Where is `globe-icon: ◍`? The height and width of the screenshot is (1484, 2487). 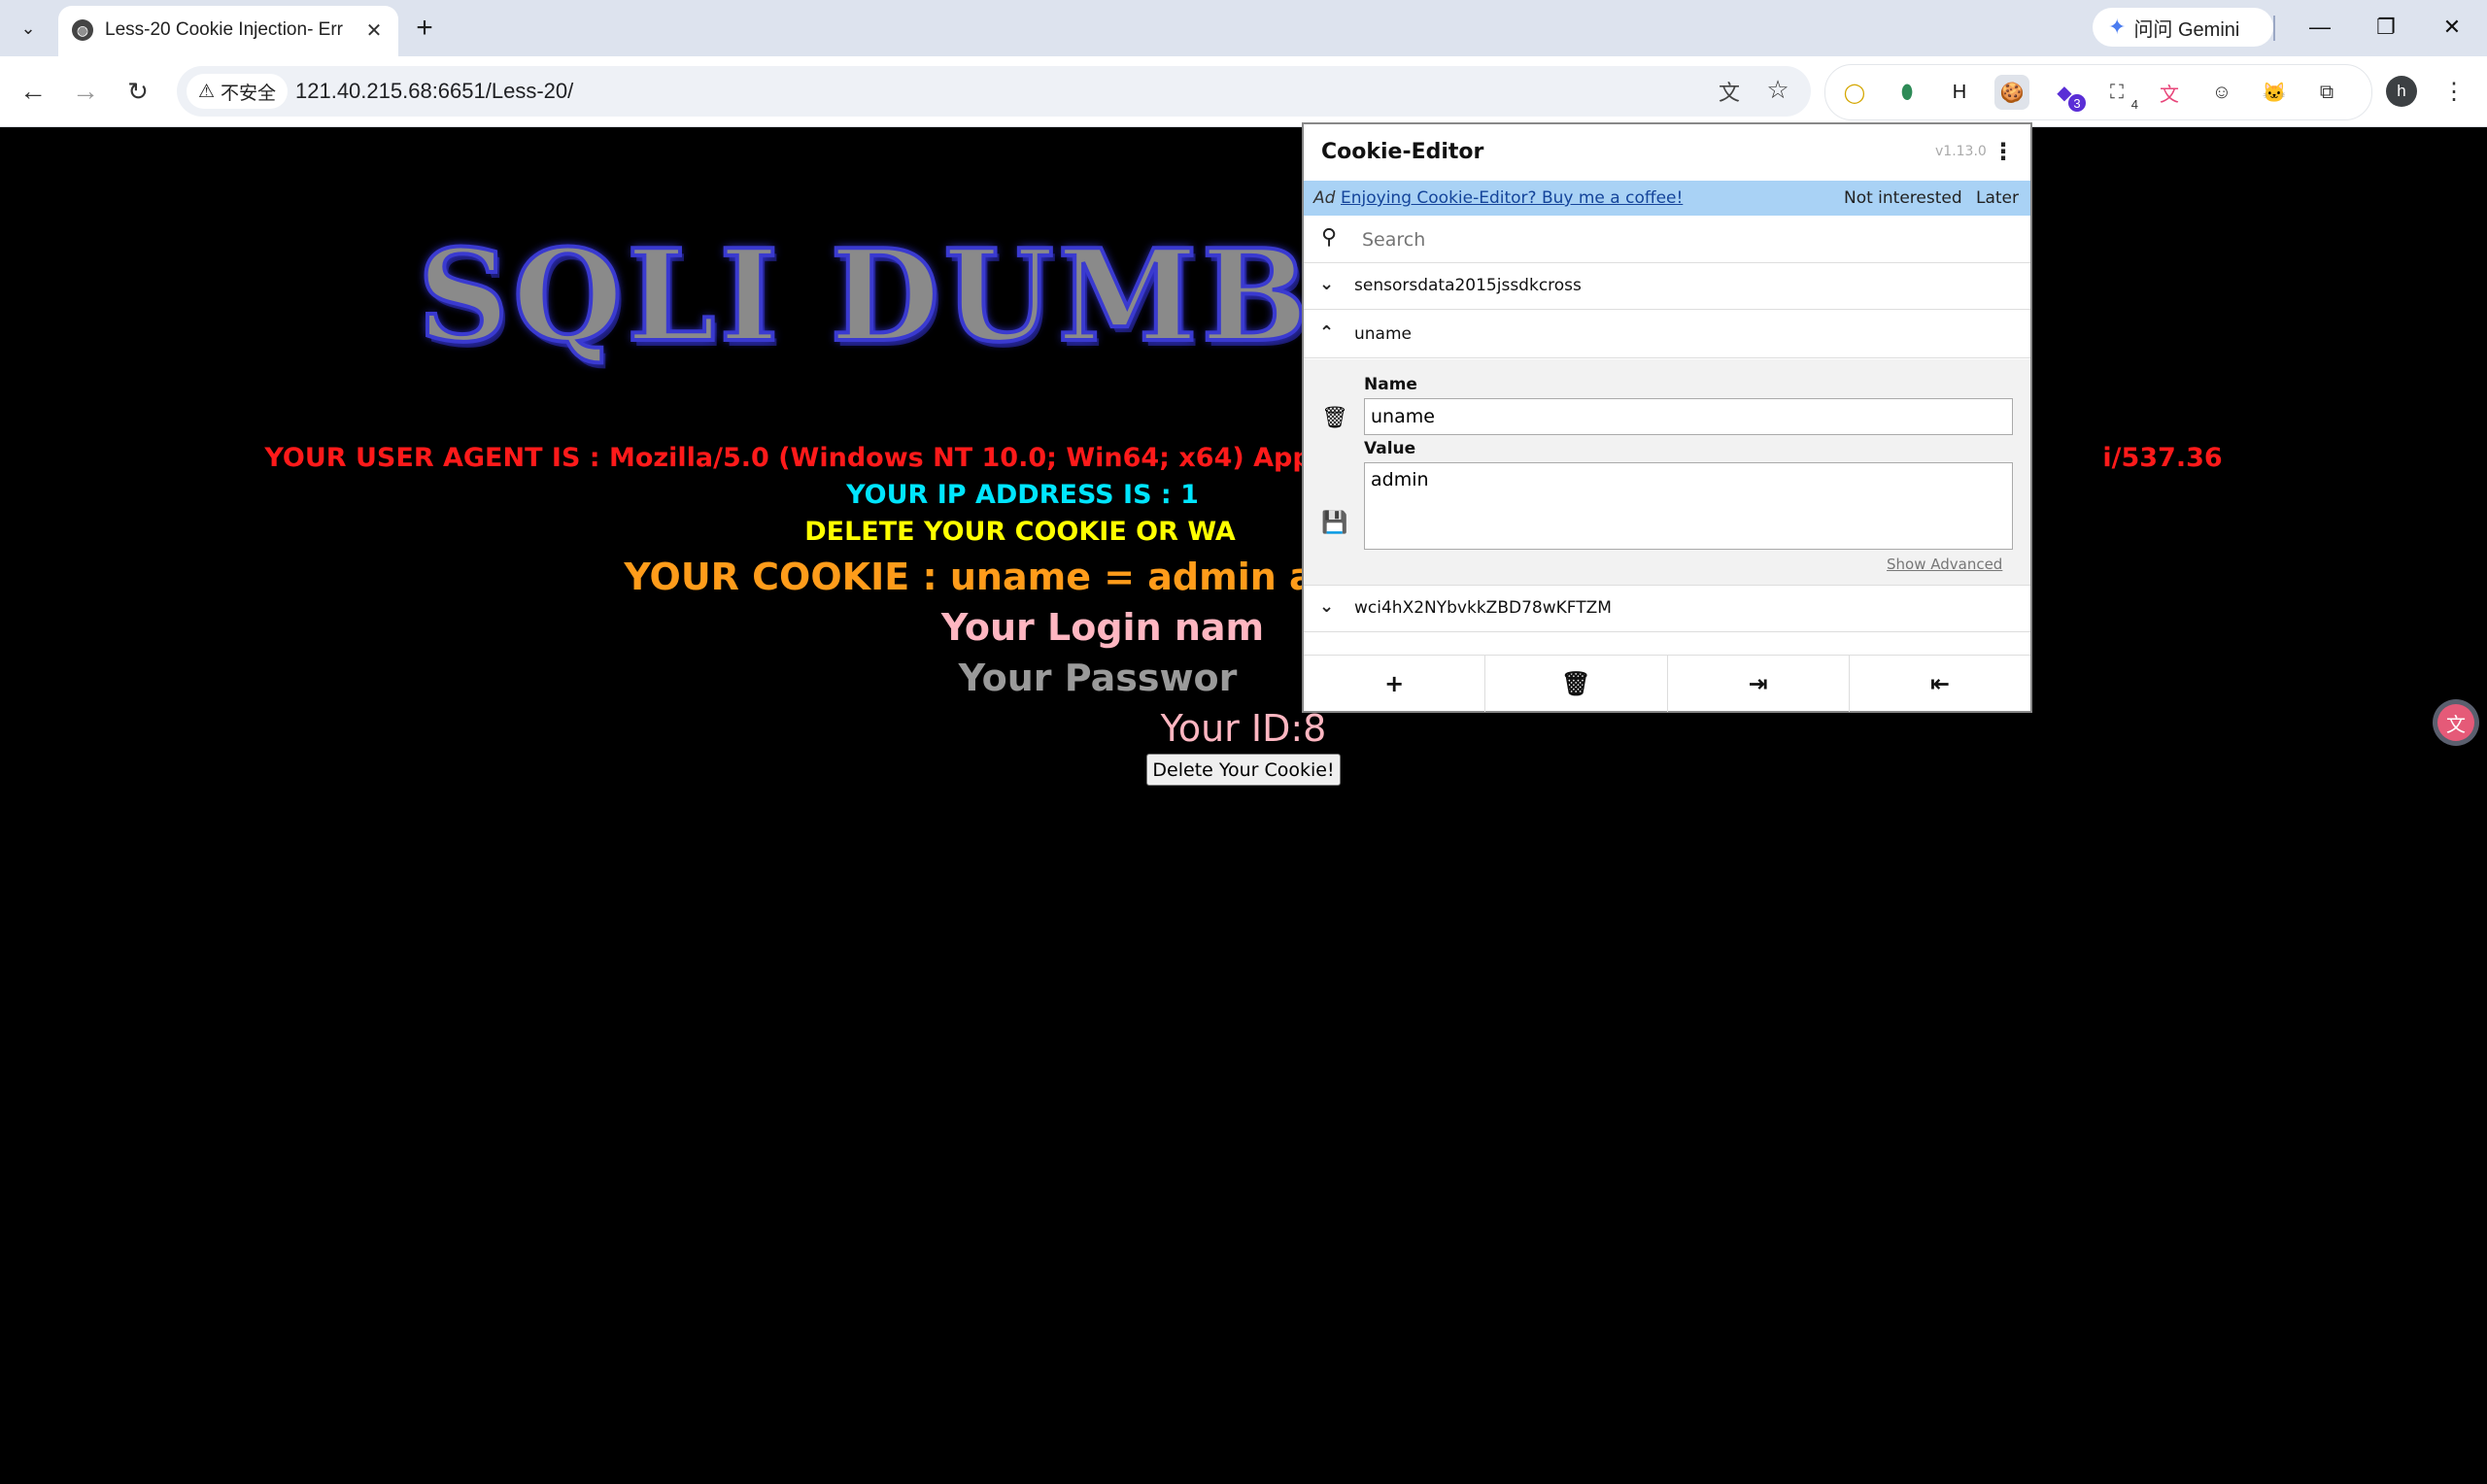
globe-icon: ◍ is located at coordinates (82, 30).